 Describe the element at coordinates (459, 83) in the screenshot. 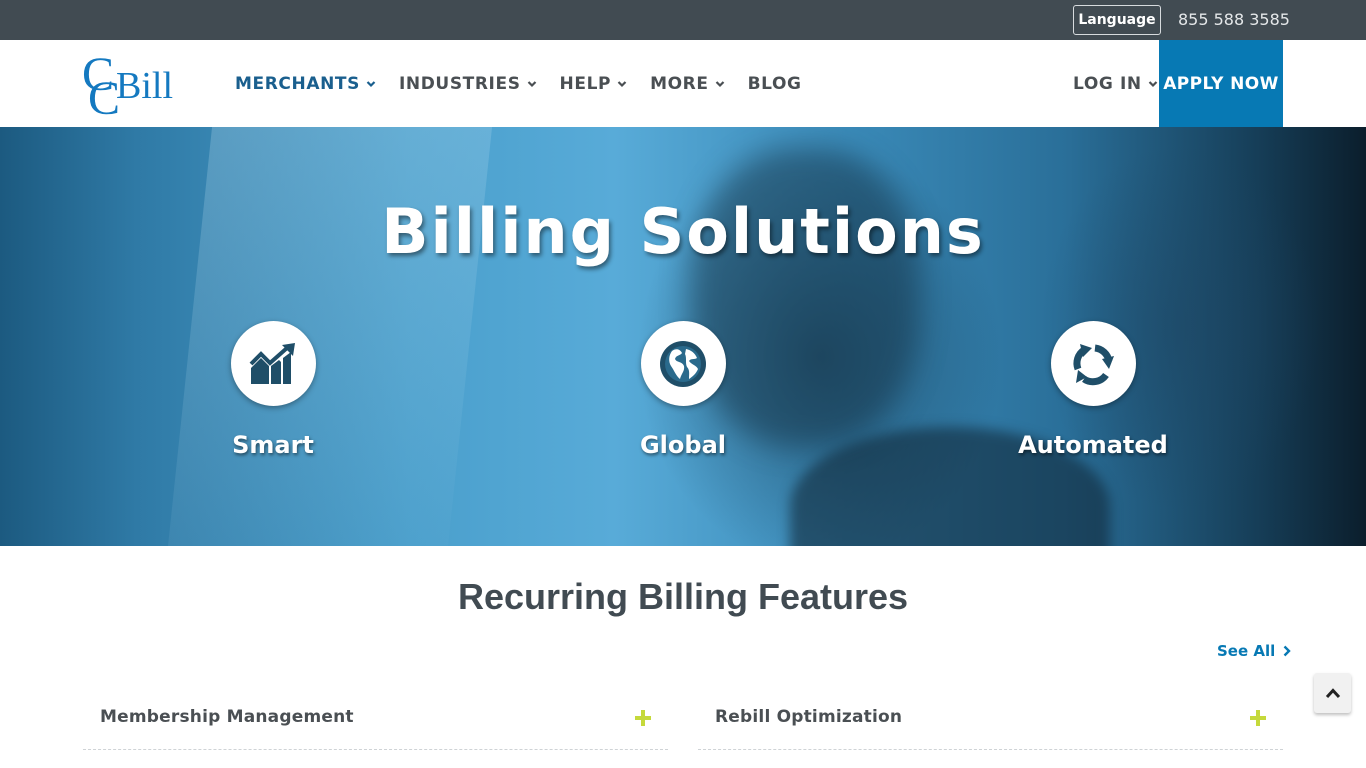

I see `nav-industries-label: INDUSTRIES` at that location.